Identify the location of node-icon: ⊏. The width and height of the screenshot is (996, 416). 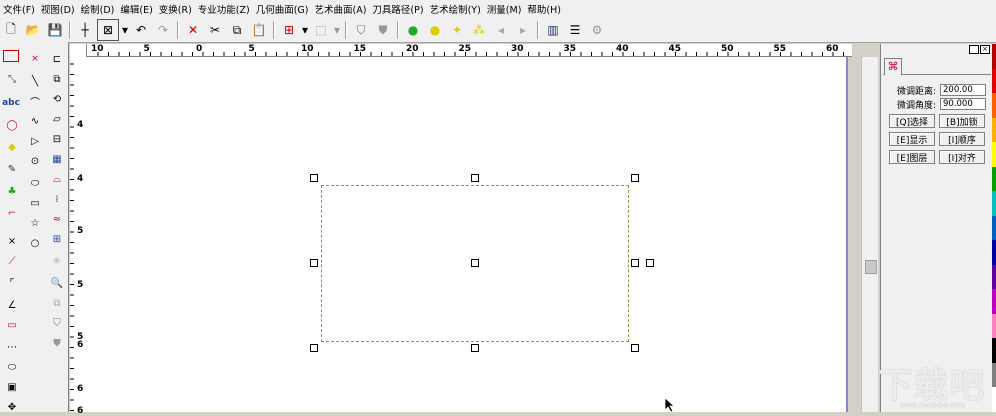
(57, 59).